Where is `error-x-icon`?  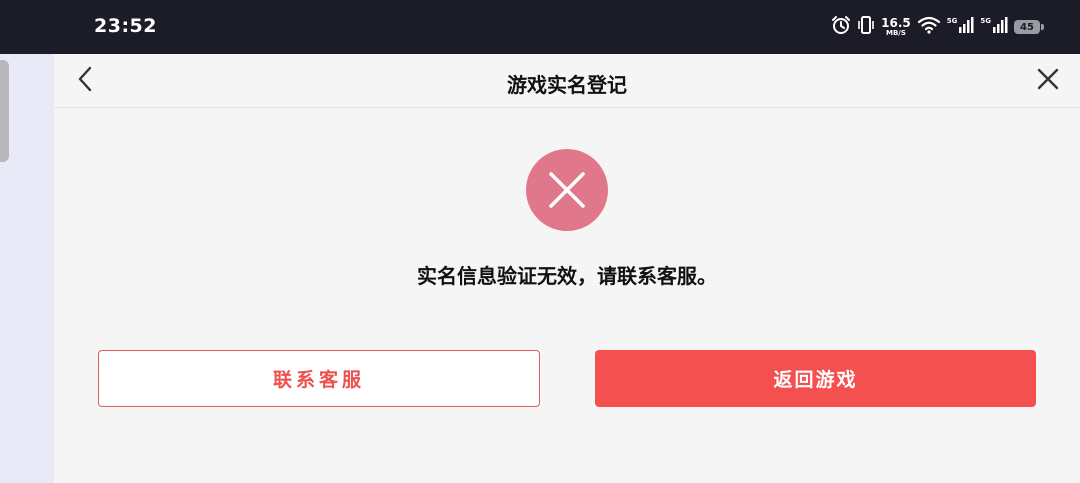 error-x-icon is located at coordinates (567, 190).